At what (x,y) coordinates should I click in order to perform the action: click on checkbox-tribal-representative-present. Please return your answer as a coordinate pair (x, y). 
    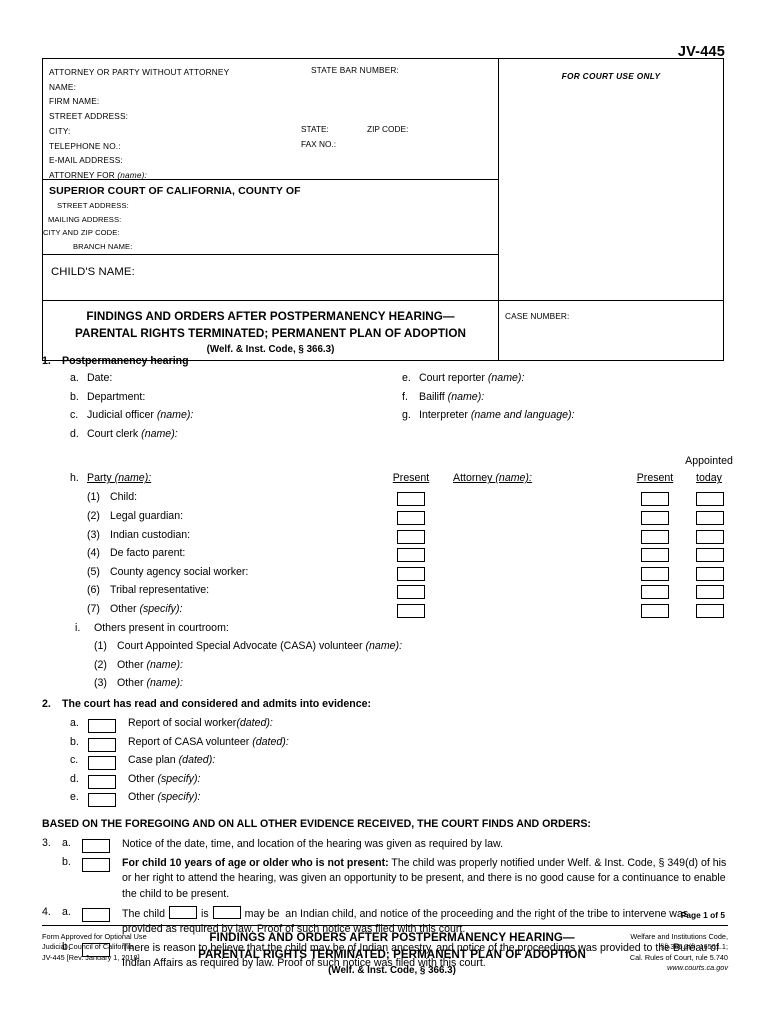
    Looking at the image, I should click on (411, 592).